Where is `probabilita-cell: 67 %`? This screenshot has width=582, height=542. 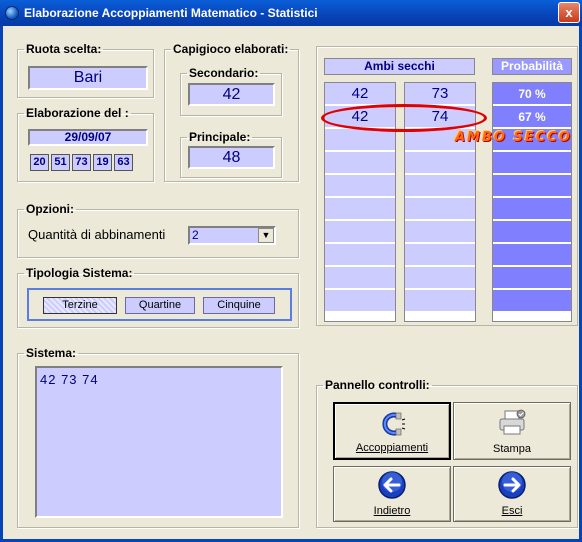 probabilita-cell: 67 % is located at coordinates (532, 117).